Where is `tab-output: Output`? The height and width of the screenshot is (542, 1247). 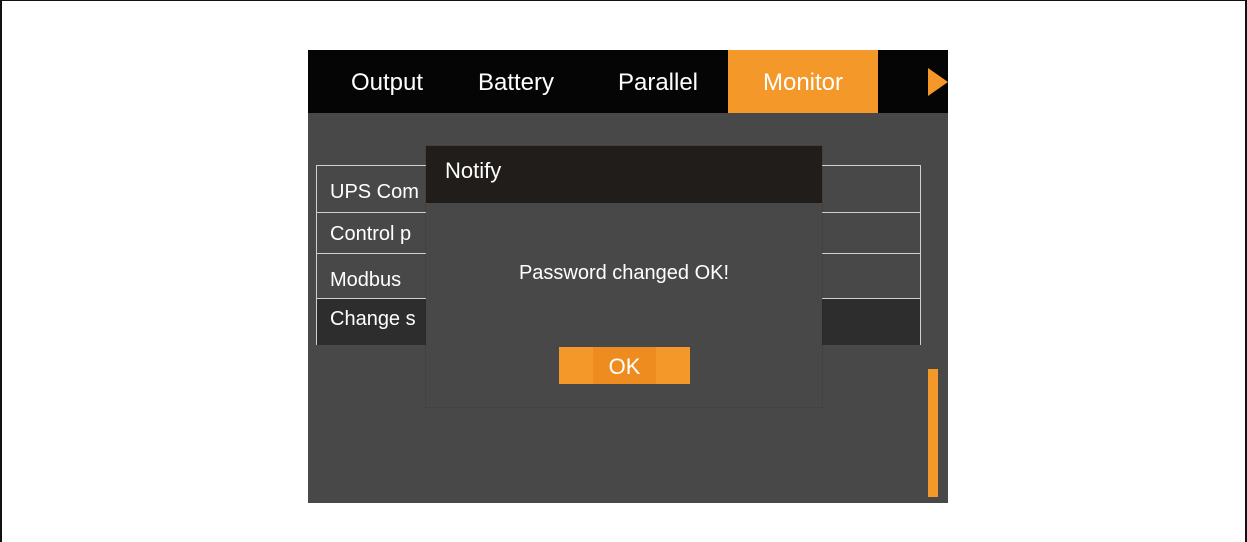 tab-output: Output is located at coordinates (387, 81).